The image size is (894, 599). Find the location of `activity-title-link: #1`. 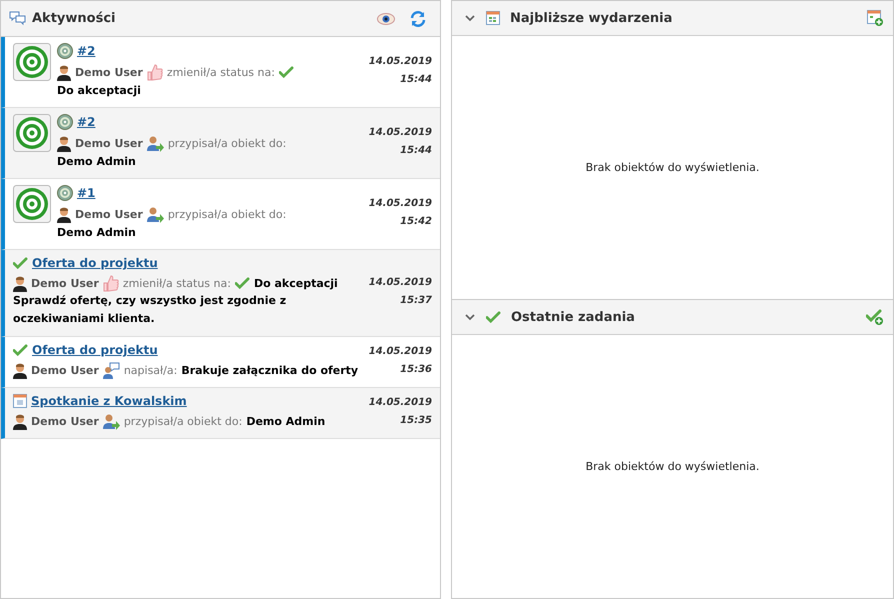

activity-title-link: #1 is located at coordinates (86, 193).